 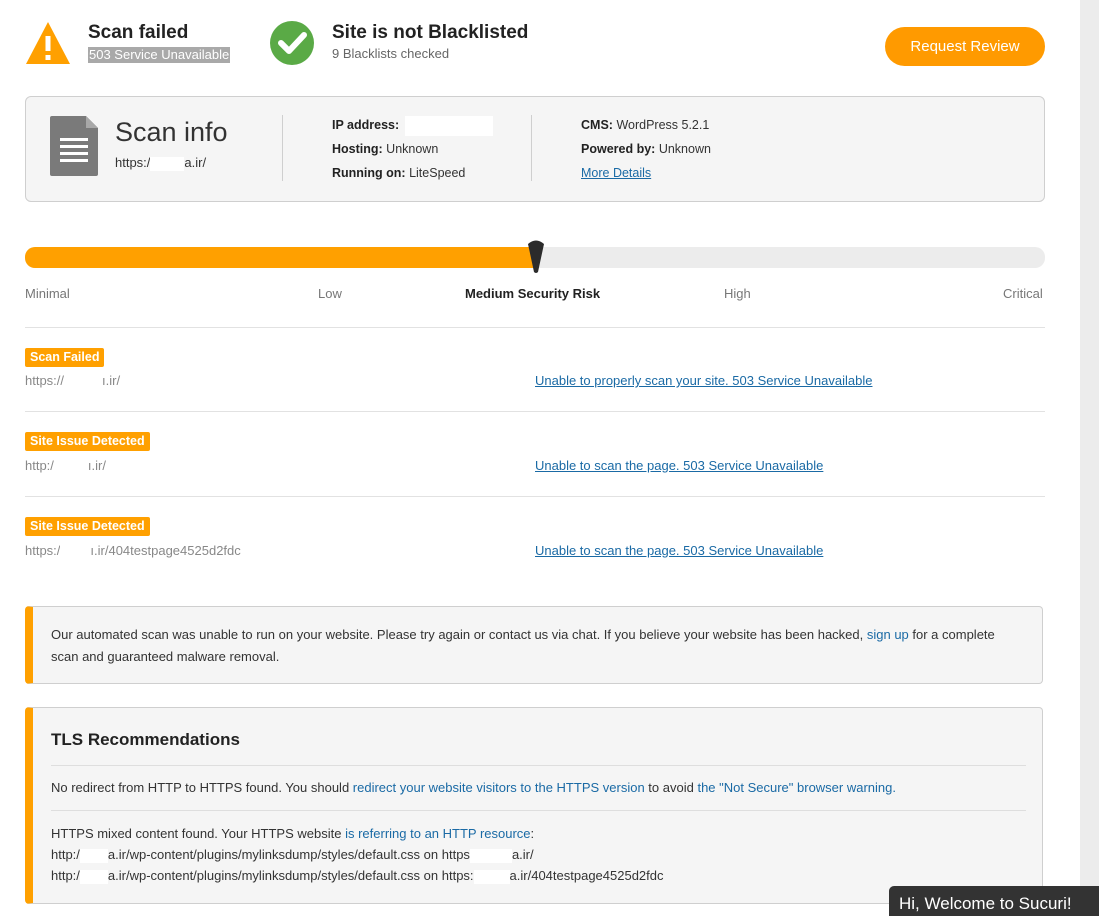 What do you see at coordinates (159, 55) in the screenshot?
I see `scan-status-subtitle: 503 Service Unavailable` at bounding box center [159, 55].